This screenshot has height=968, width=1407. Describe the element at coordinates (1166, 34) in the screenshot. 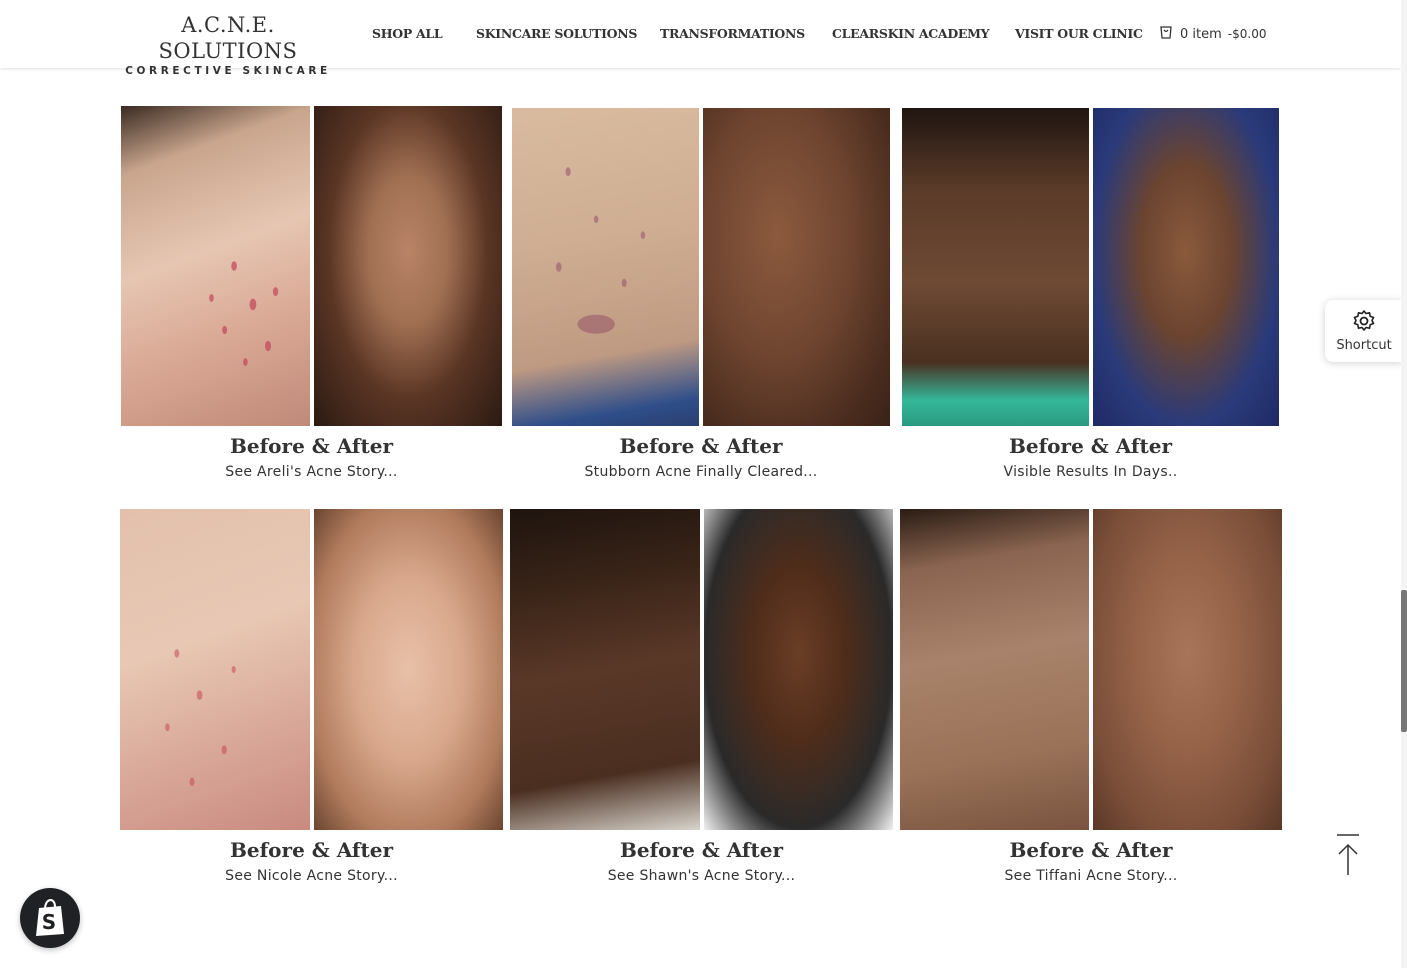

I see `cart-icon` at that location.